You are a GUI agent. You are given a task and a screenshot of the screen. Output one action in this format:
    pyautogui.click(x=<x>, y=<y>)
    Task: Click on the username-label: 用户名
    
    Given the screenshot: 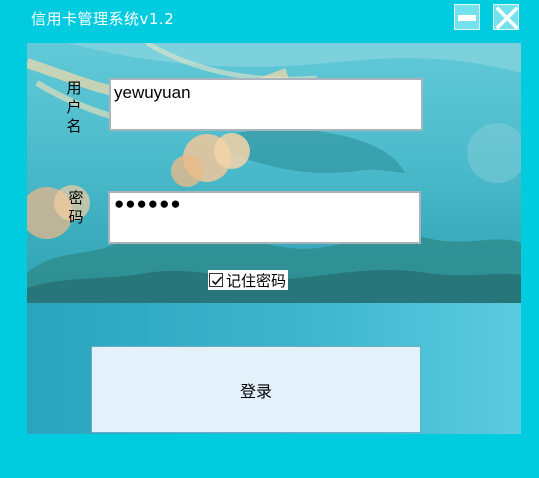 What is the action you would take?
    pyautogui.click(x=74, y=107)
    